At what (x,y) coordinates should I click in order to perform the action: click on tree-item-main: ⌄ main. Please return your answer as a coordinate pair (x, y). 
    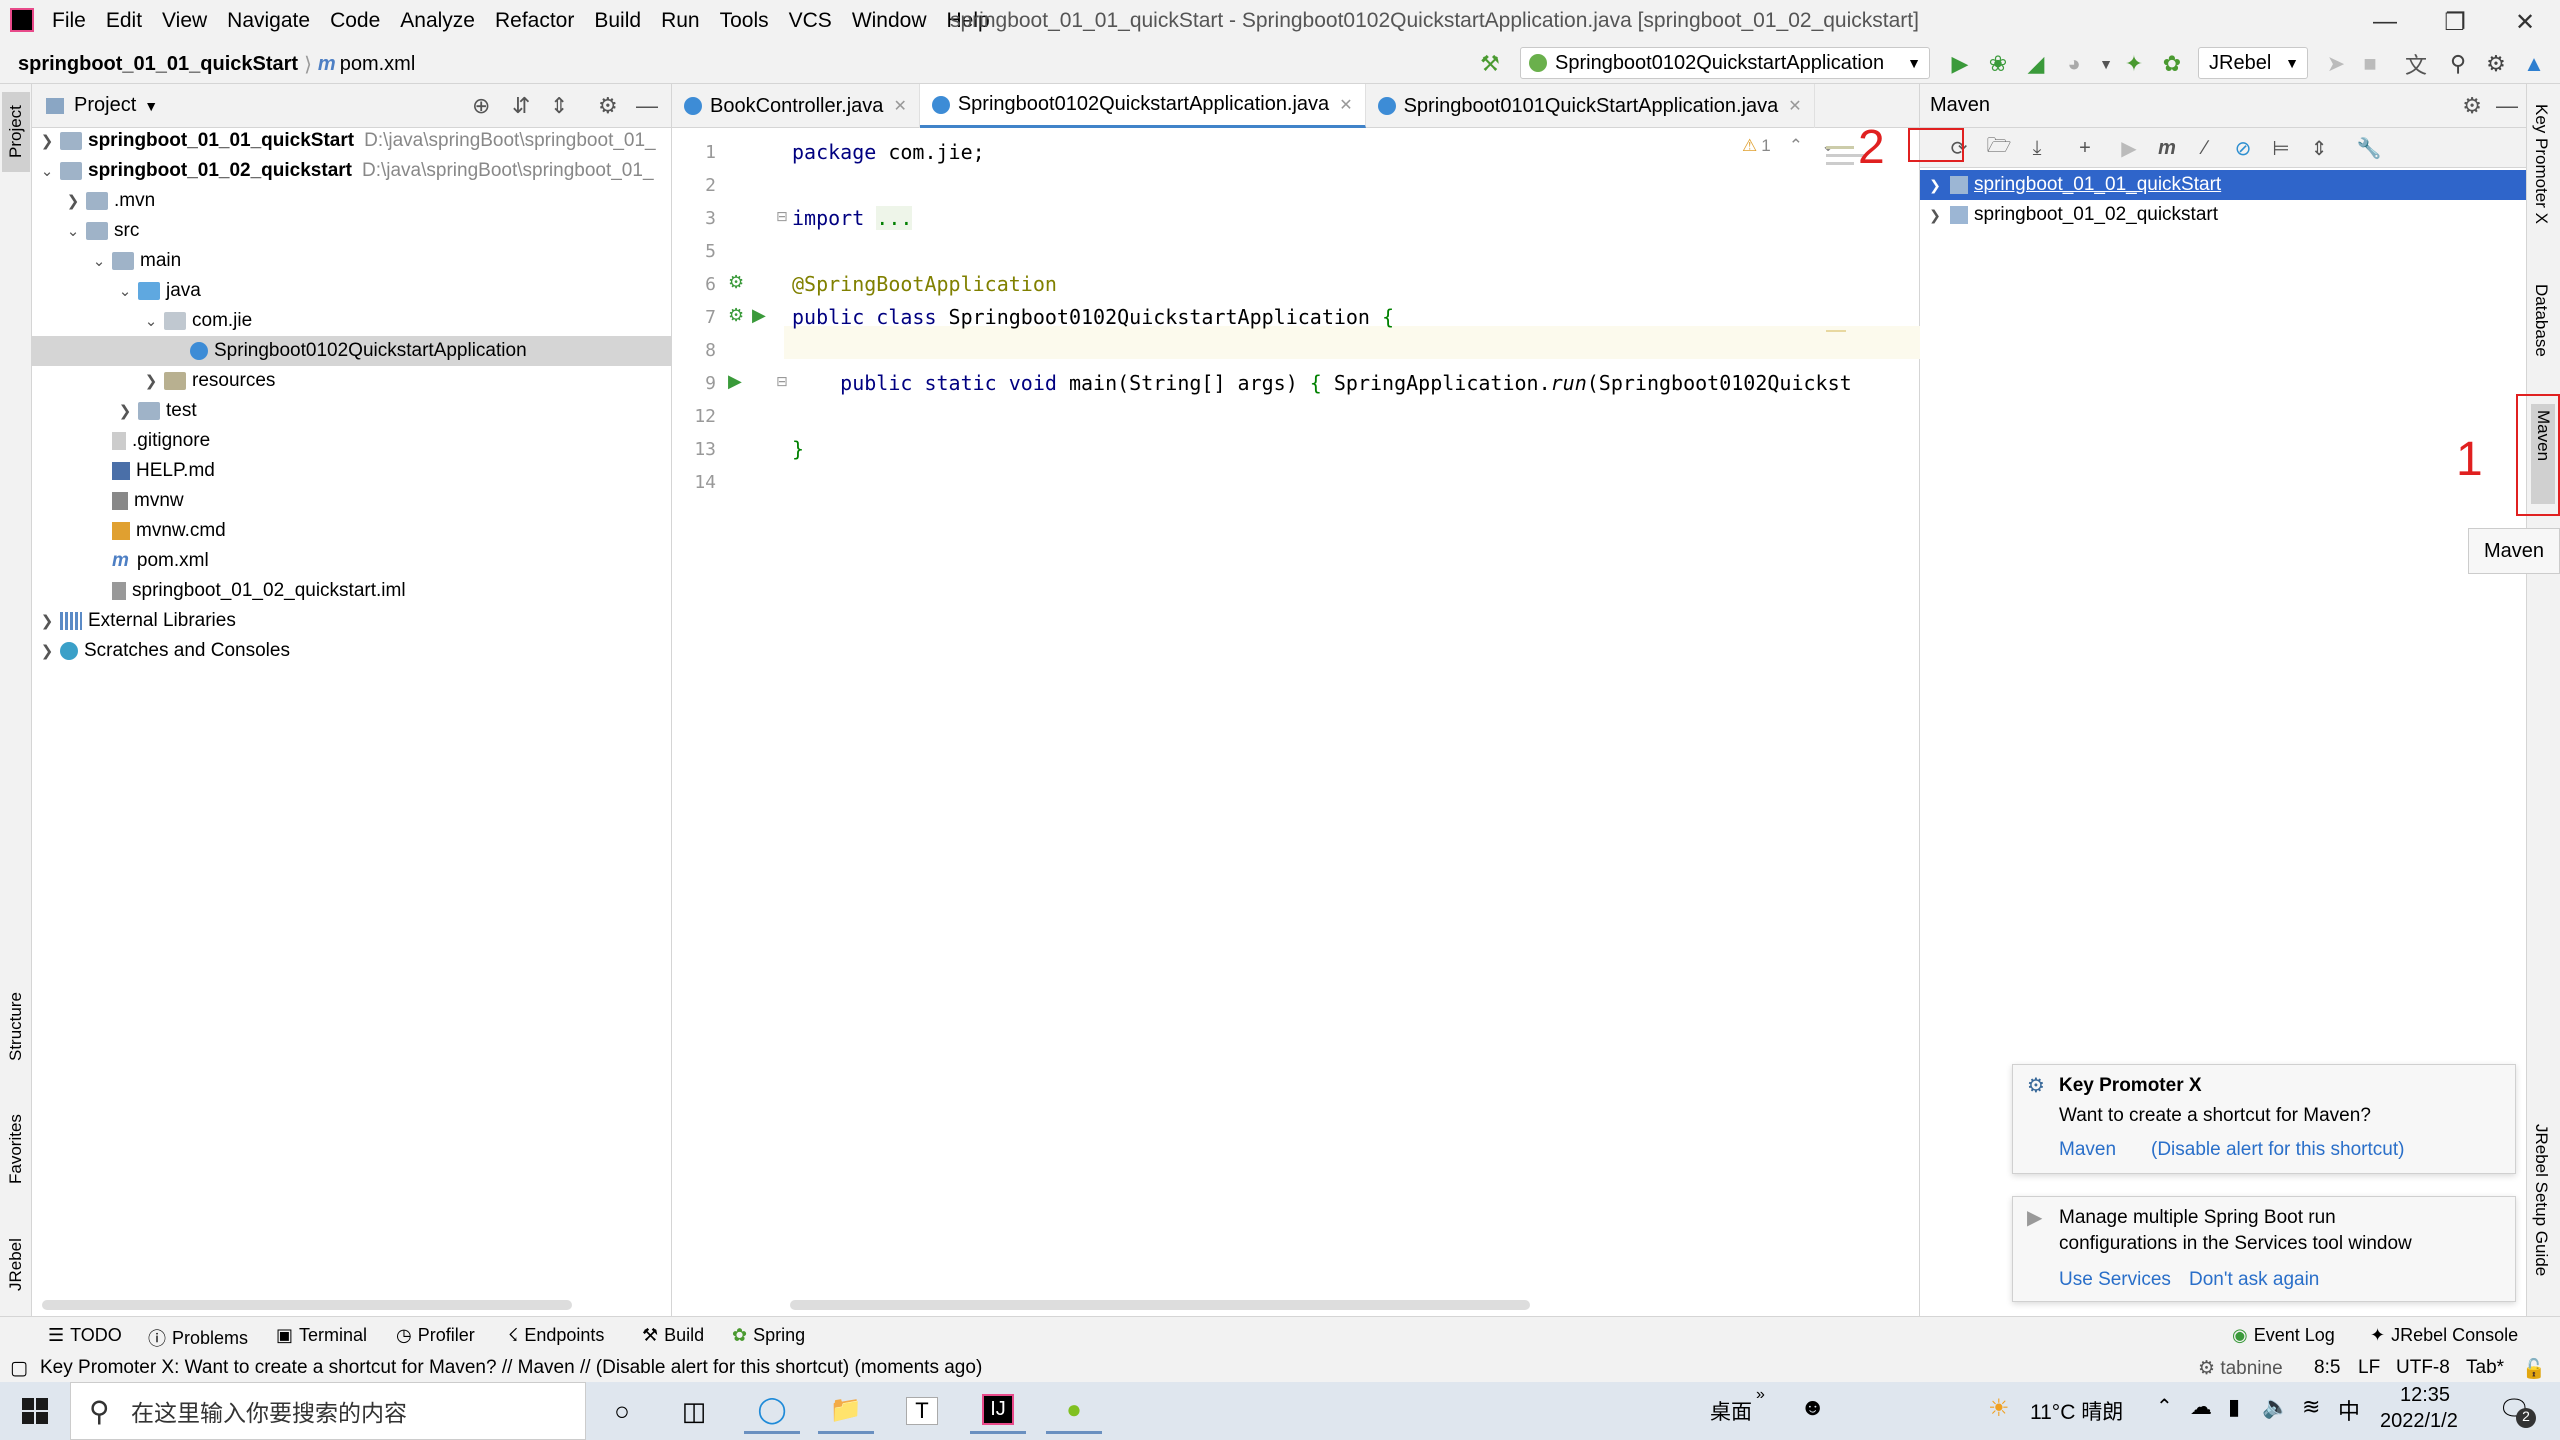
    Looking at the image, I should click on (352, 261).